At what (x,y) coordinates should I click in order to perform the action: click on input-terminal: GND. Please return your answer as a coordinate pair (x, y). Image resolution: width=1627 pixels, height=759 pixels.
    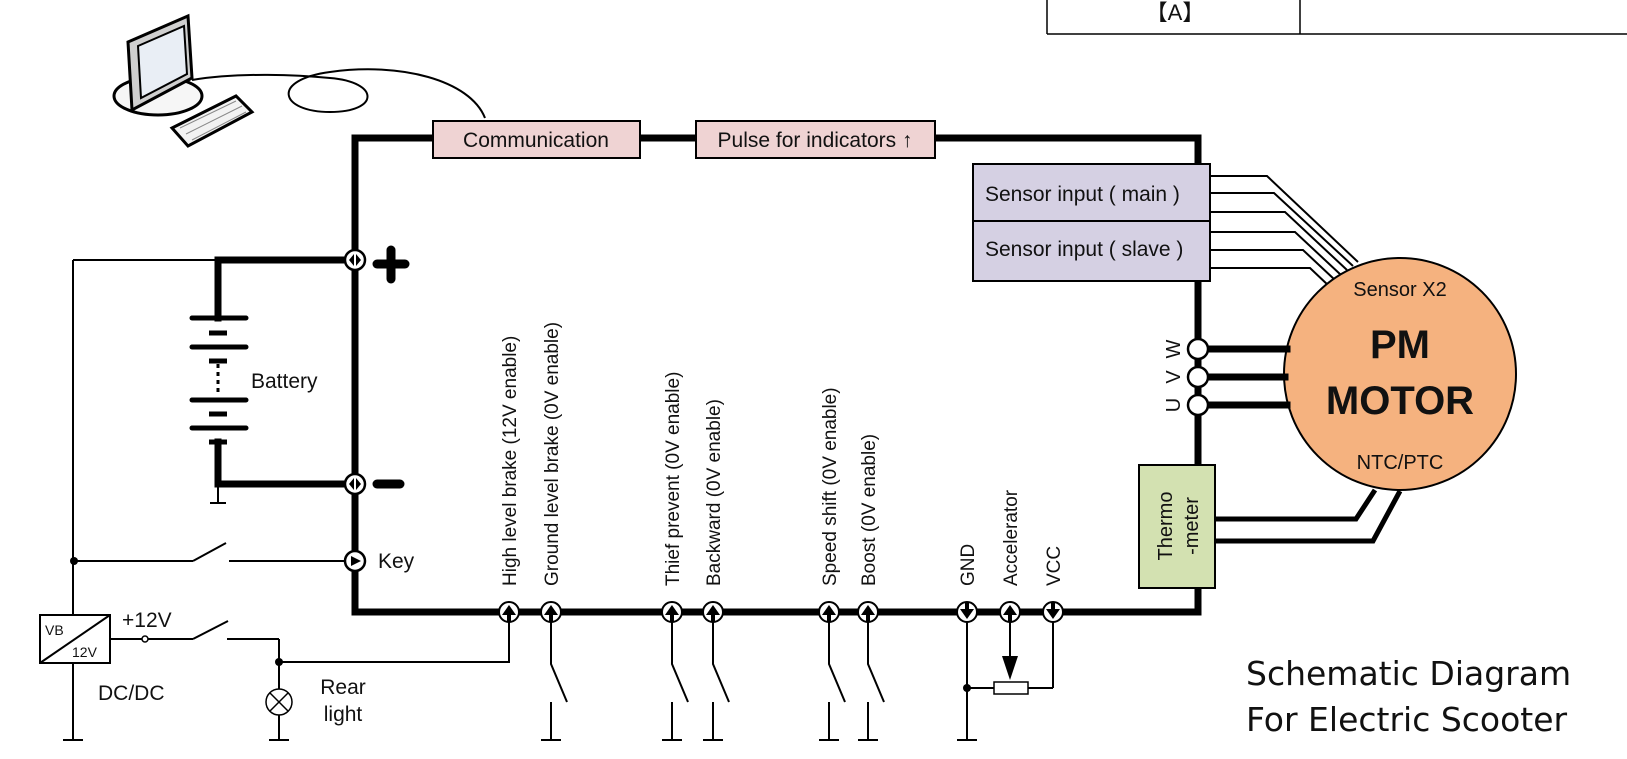
    Looking at the image, I should click on (967, 583).